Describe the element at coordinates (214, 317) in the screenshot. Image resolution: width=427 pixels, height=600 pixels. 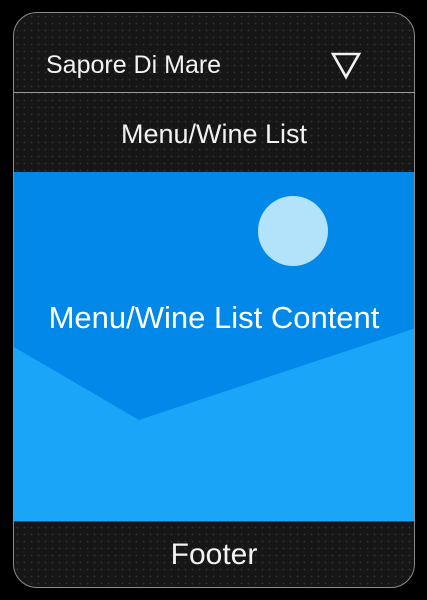
I see `content-placeholder-label: Menu/Wine List Content` at that location.